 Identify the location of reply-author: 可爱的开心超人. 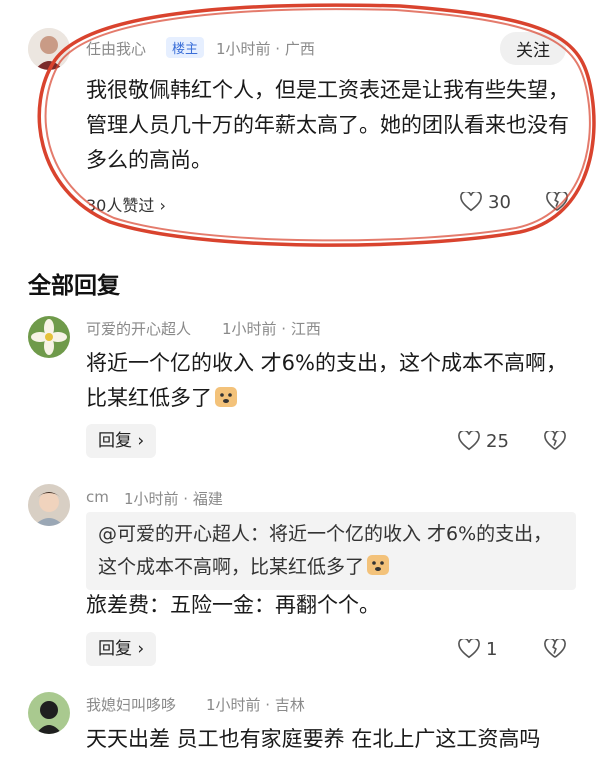
(138, 328).